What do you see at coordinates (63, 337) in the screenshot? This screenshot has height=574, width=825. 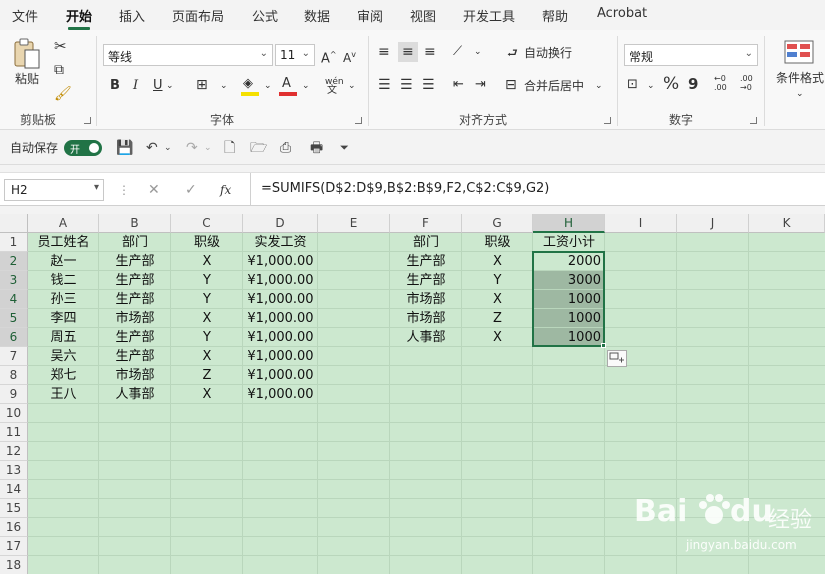 I see `cell-a6: 周五` at bounding box center [63, 337].